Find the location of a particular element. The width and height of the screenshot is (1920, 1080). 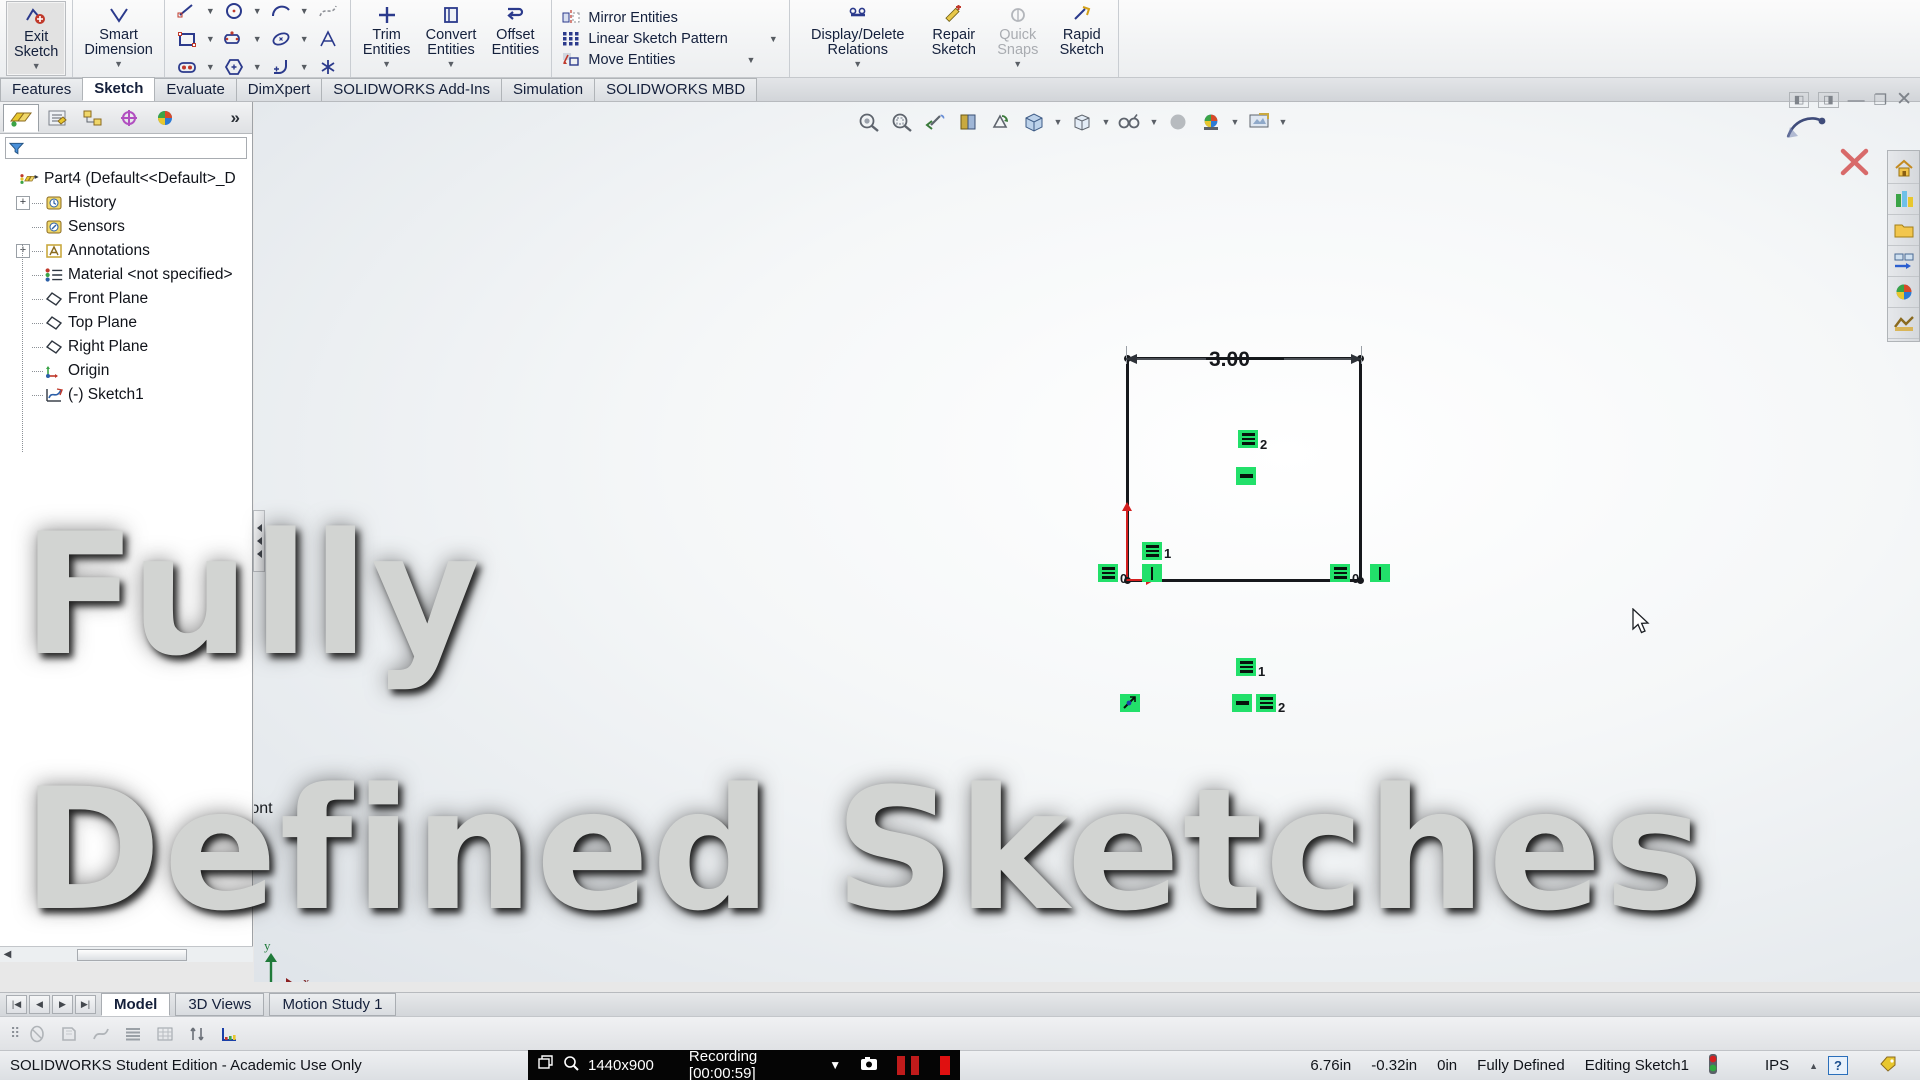

tree-item-part4: Part4 (Default<<Default>_D is located at coordinates (128, 179).